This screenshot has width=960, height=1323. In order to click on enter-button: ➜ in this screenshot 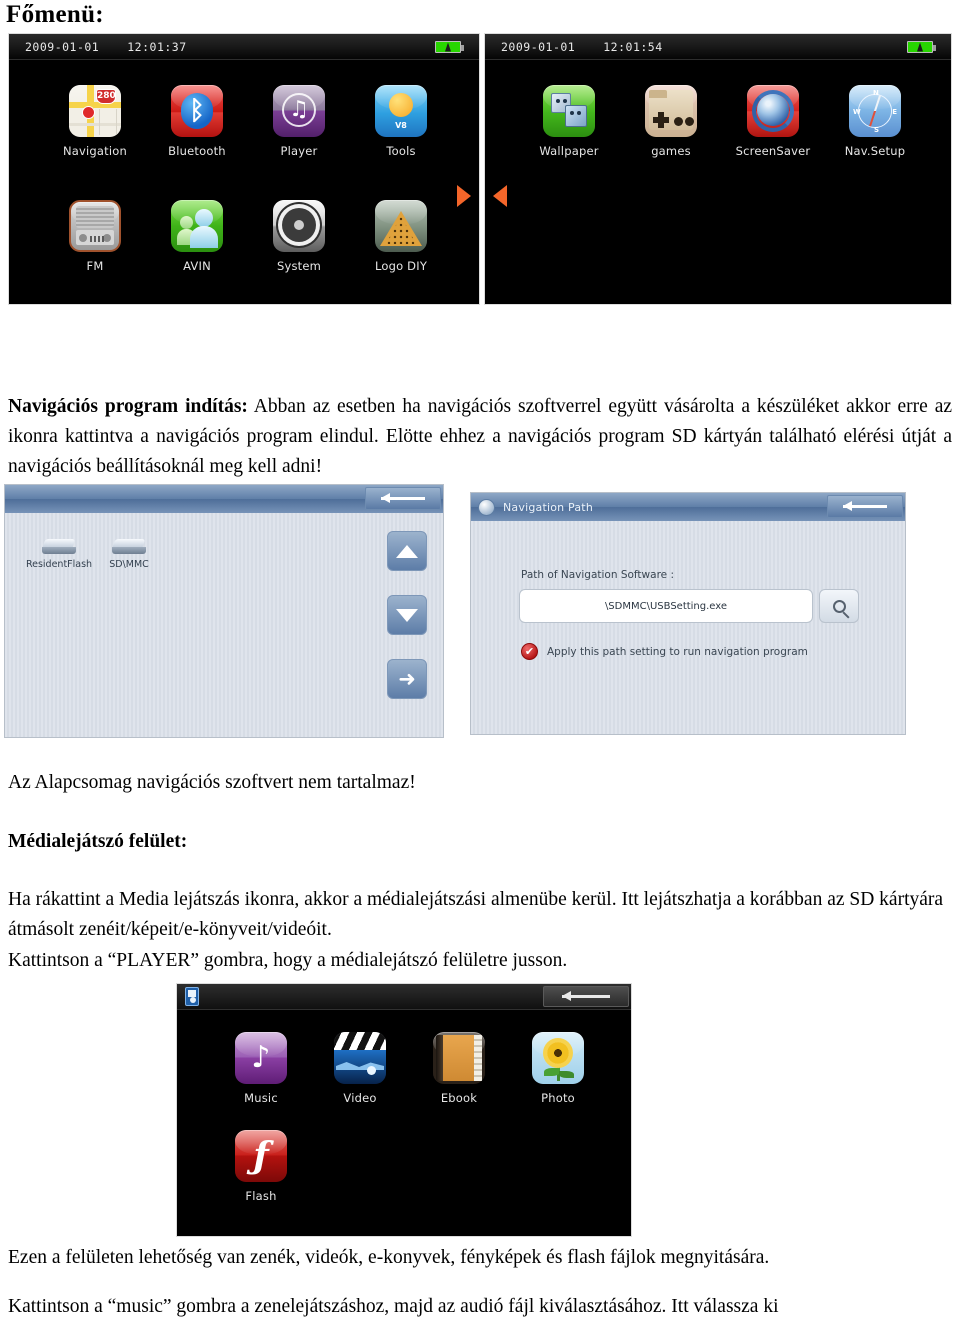, I will do `click(407, 679)`.